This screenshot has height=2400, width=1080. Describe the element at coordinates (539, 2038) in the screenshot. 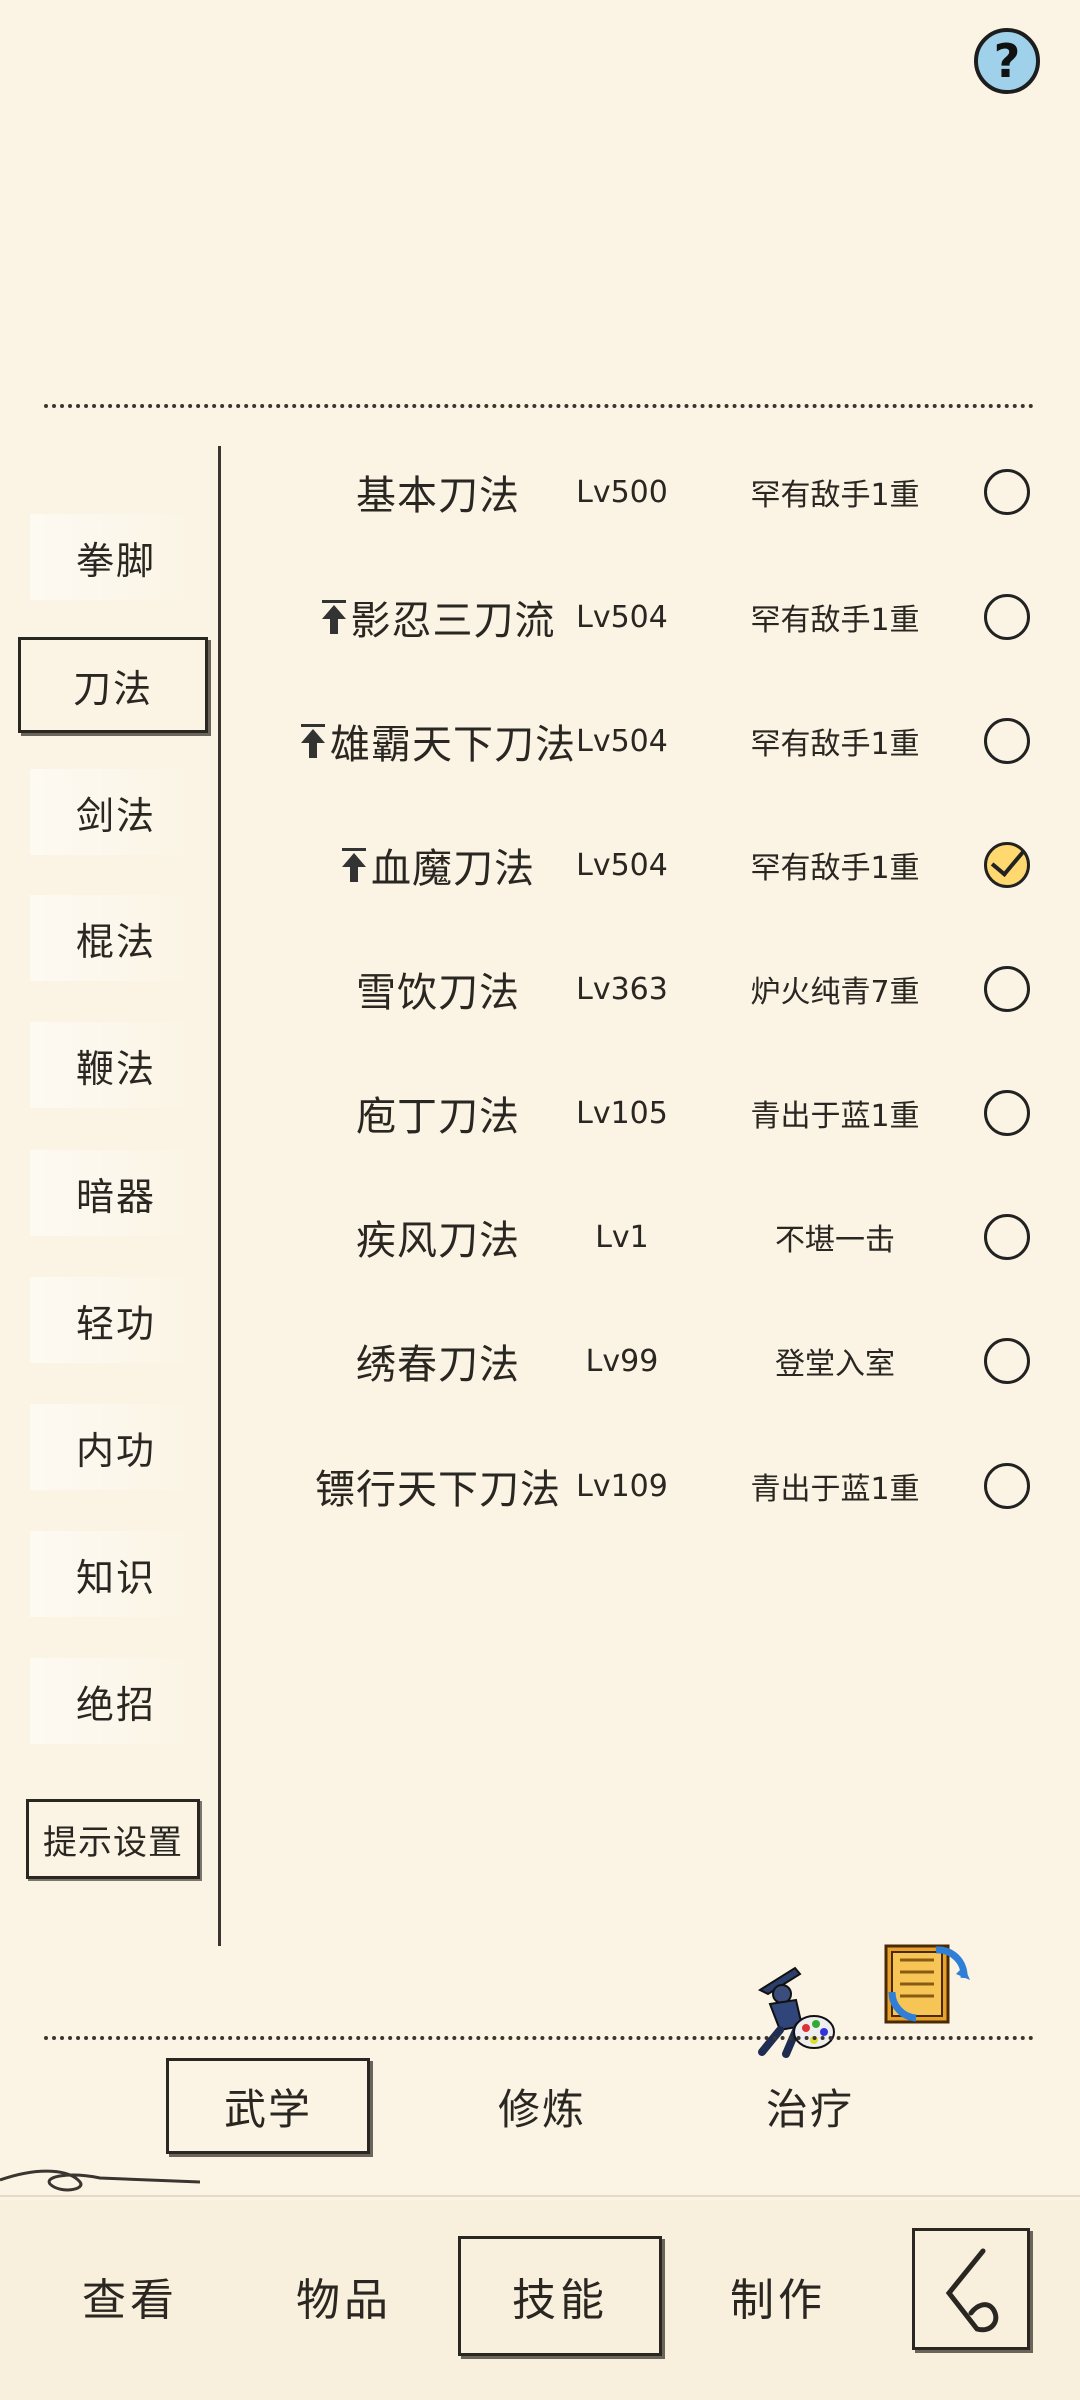

I see `bottom-divider` at that location.